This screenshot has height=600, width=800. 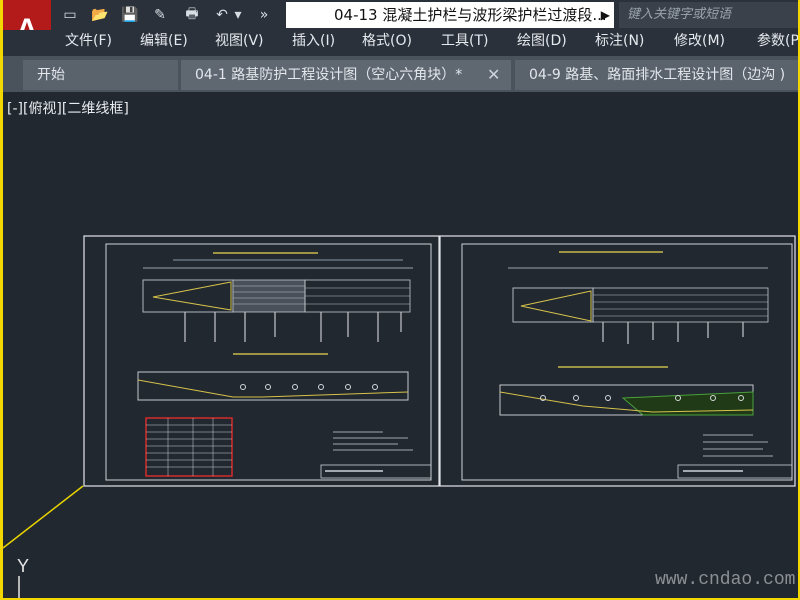 I want to click on title-arrow-icon: ▶, so click(x=605, y=15).